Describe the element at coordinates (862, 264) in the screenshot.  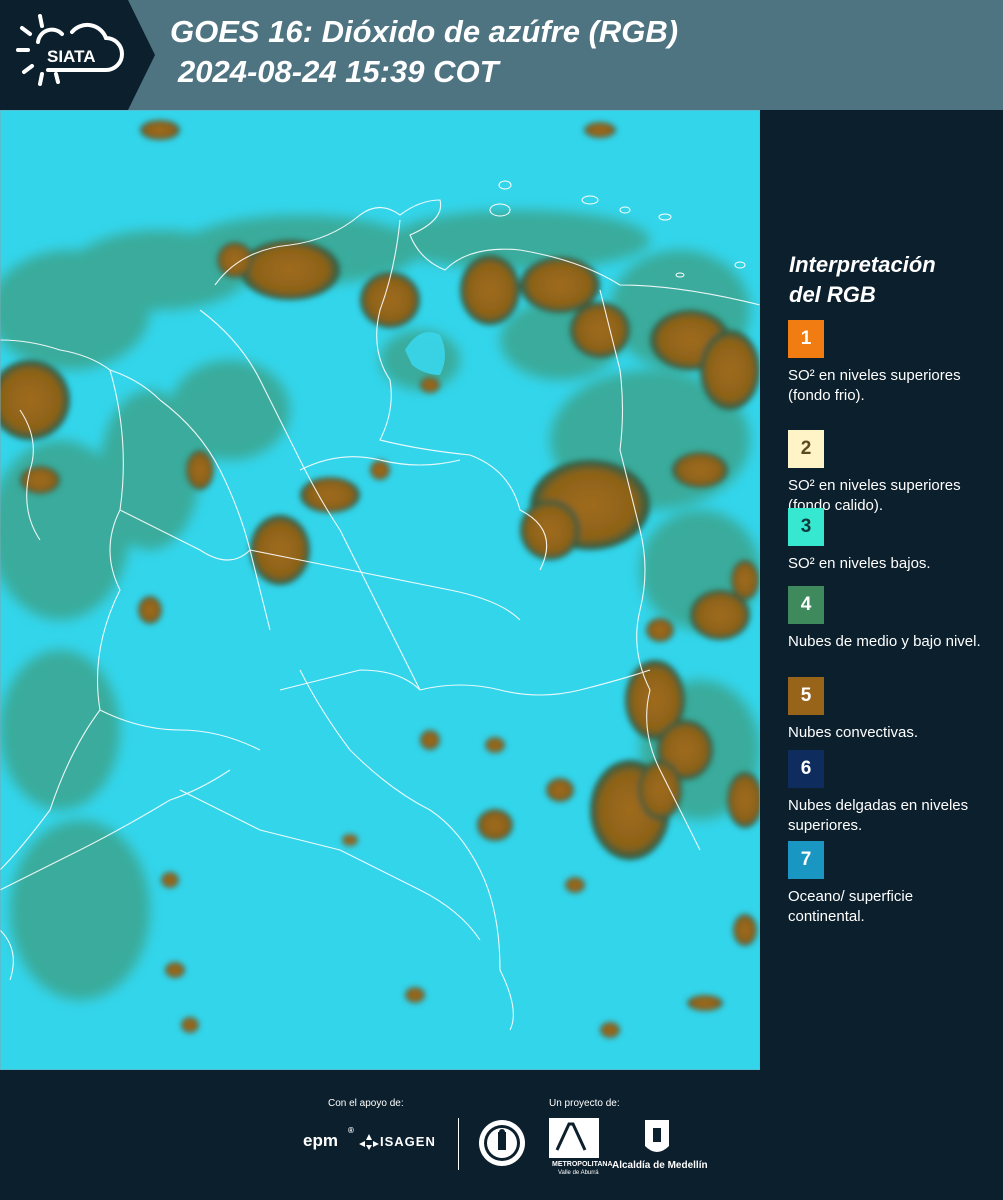
I see `legend-title-line1: Interpretación` at that location.